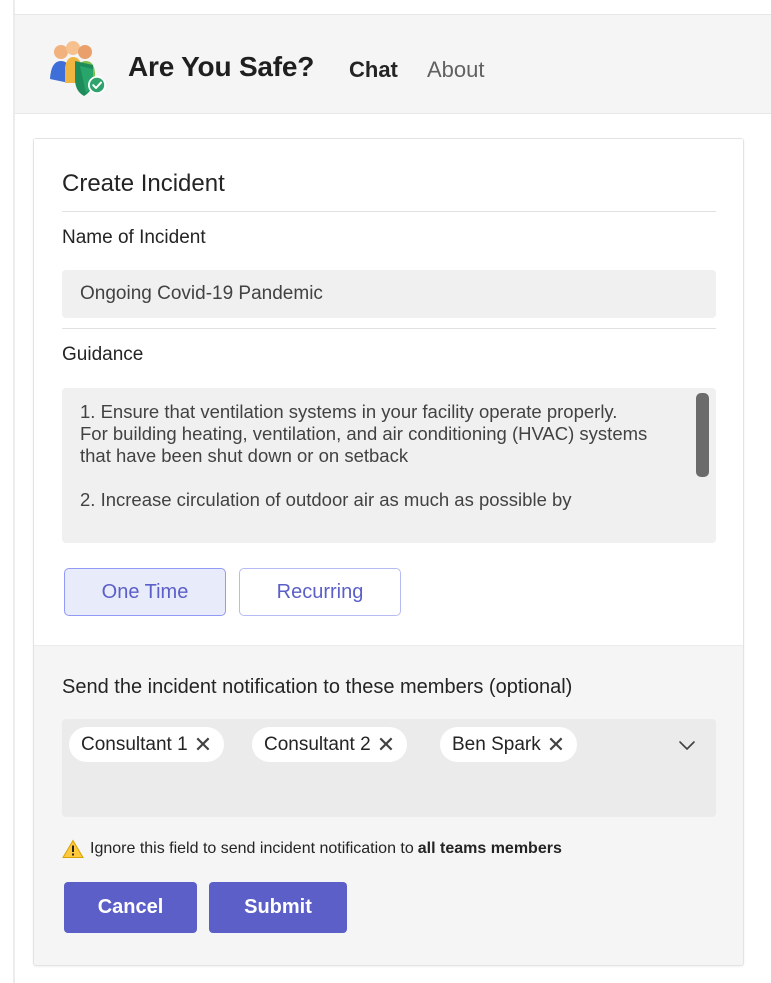 Image resolution: width=771 pixels, height=983 pixels. What do you see at coordinates (389, 328) in the screenshot?
I see `name-divider` at bounding box center [389, 328].